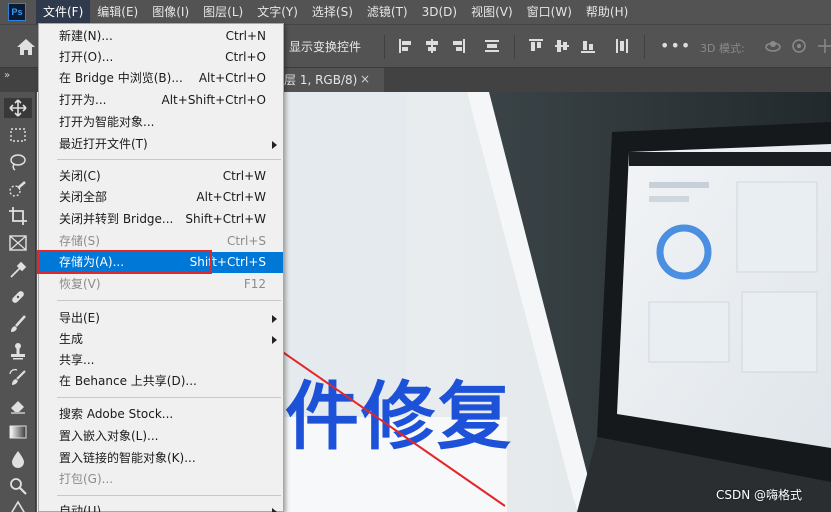 The image size is (831, 512). Describe the element at coordinates (759, 495) in the screenshot. I see `watermark-text: CSDN @嗨格式` at that location.